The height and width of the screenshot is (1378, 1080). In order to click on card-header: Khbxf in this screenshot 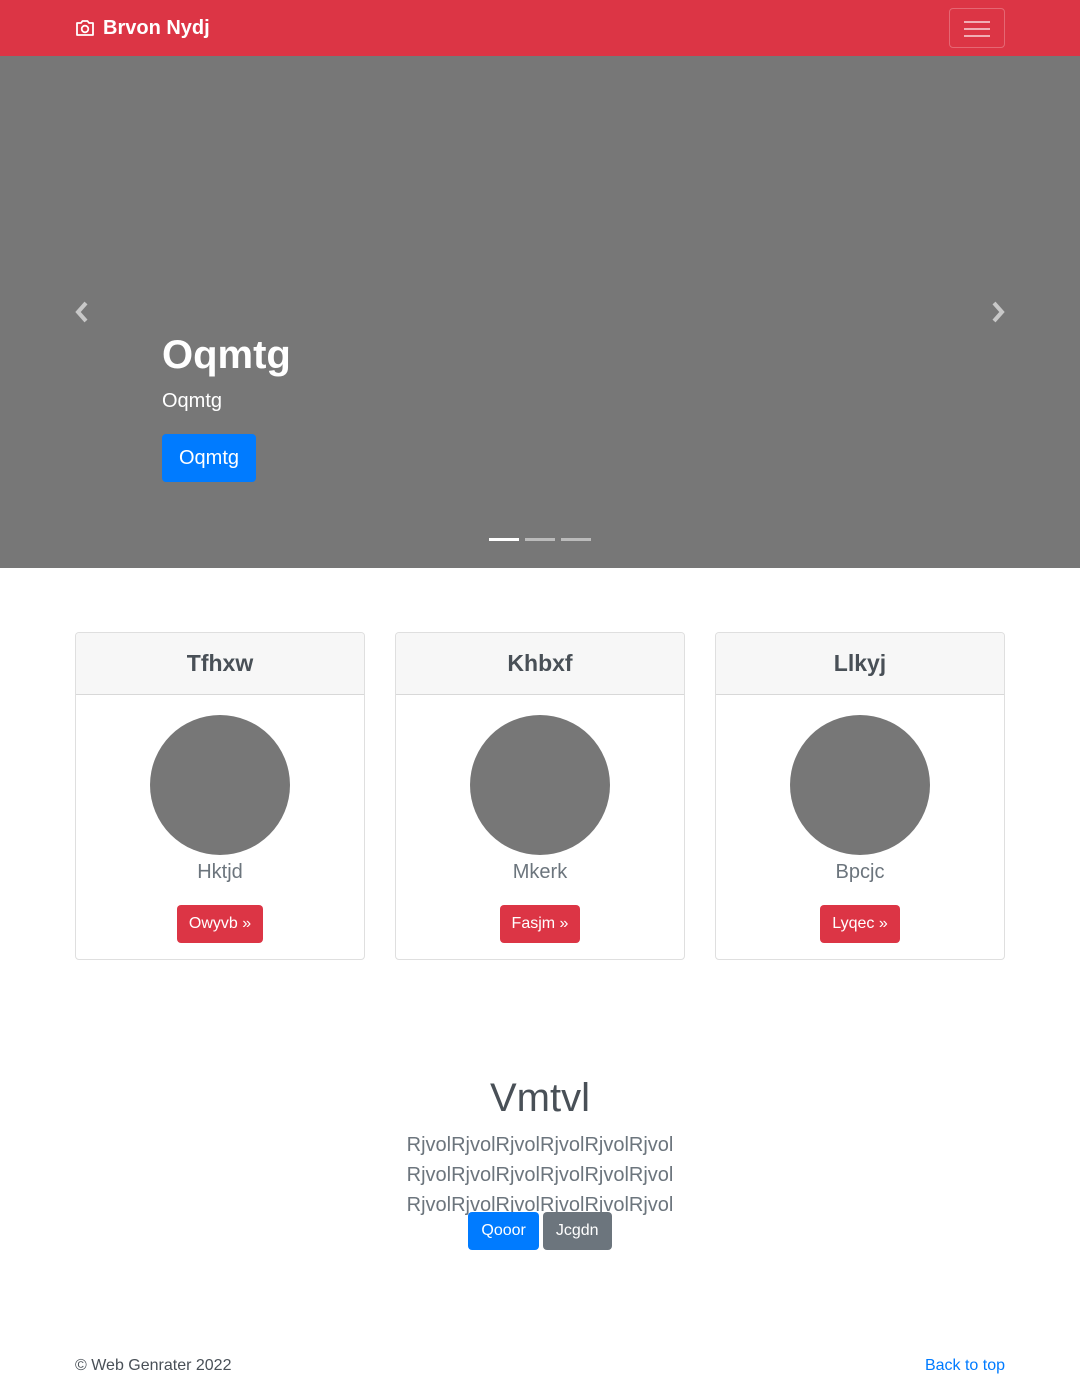, I will do `click(540, 664)`.